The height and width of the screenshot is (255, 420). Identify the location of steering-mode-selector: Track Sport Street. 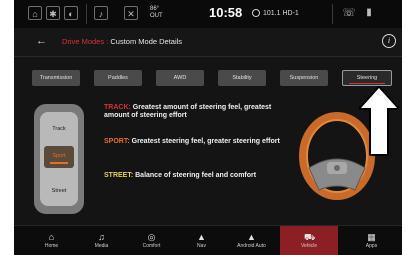
(59, 159).